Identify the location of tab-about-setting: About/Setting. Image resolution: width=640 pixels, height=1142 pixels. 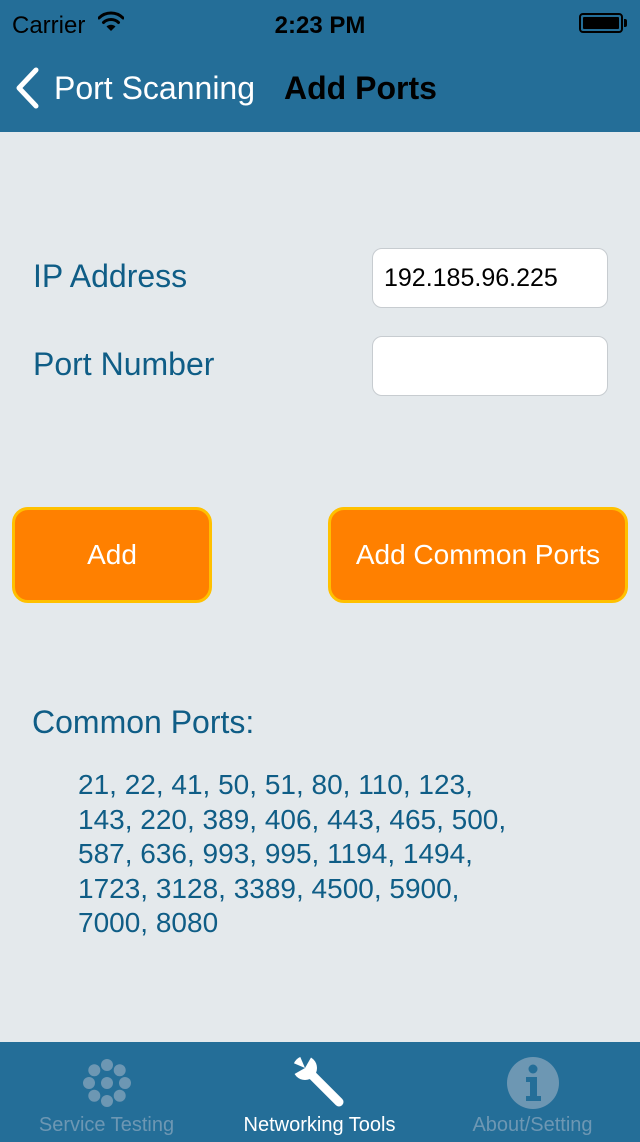
(532, 1092).